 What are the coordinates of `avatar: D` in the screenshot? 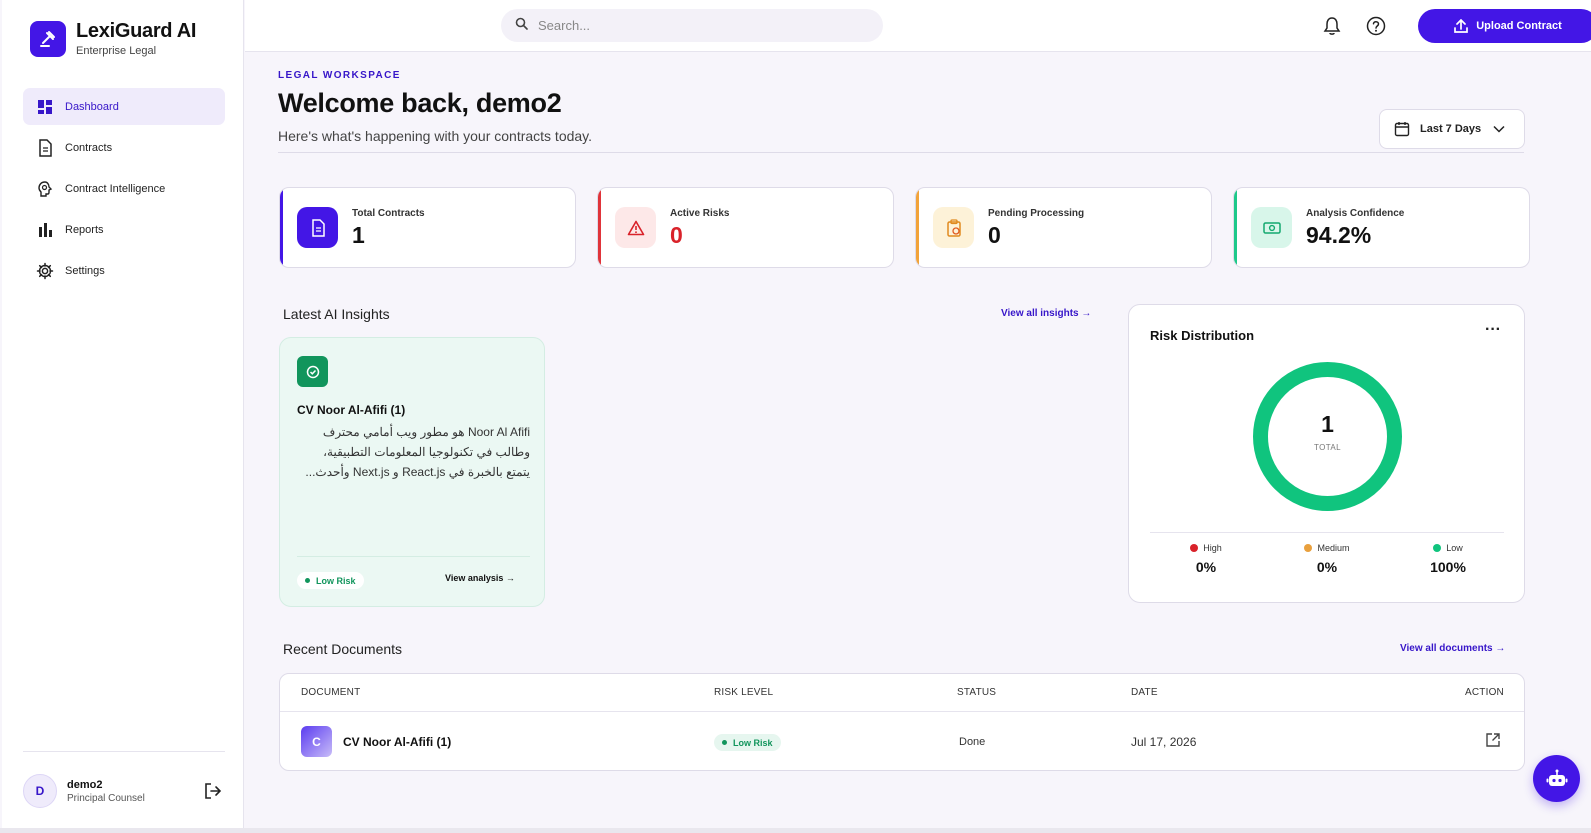 It's located at (40, 791).